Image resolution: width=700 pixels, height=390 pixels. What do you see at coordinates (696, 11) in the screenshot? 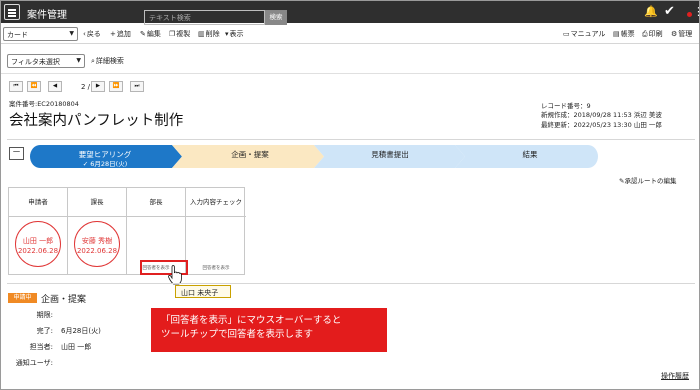
I see `more-icon: ⋮` at bounding box center [696, 11].